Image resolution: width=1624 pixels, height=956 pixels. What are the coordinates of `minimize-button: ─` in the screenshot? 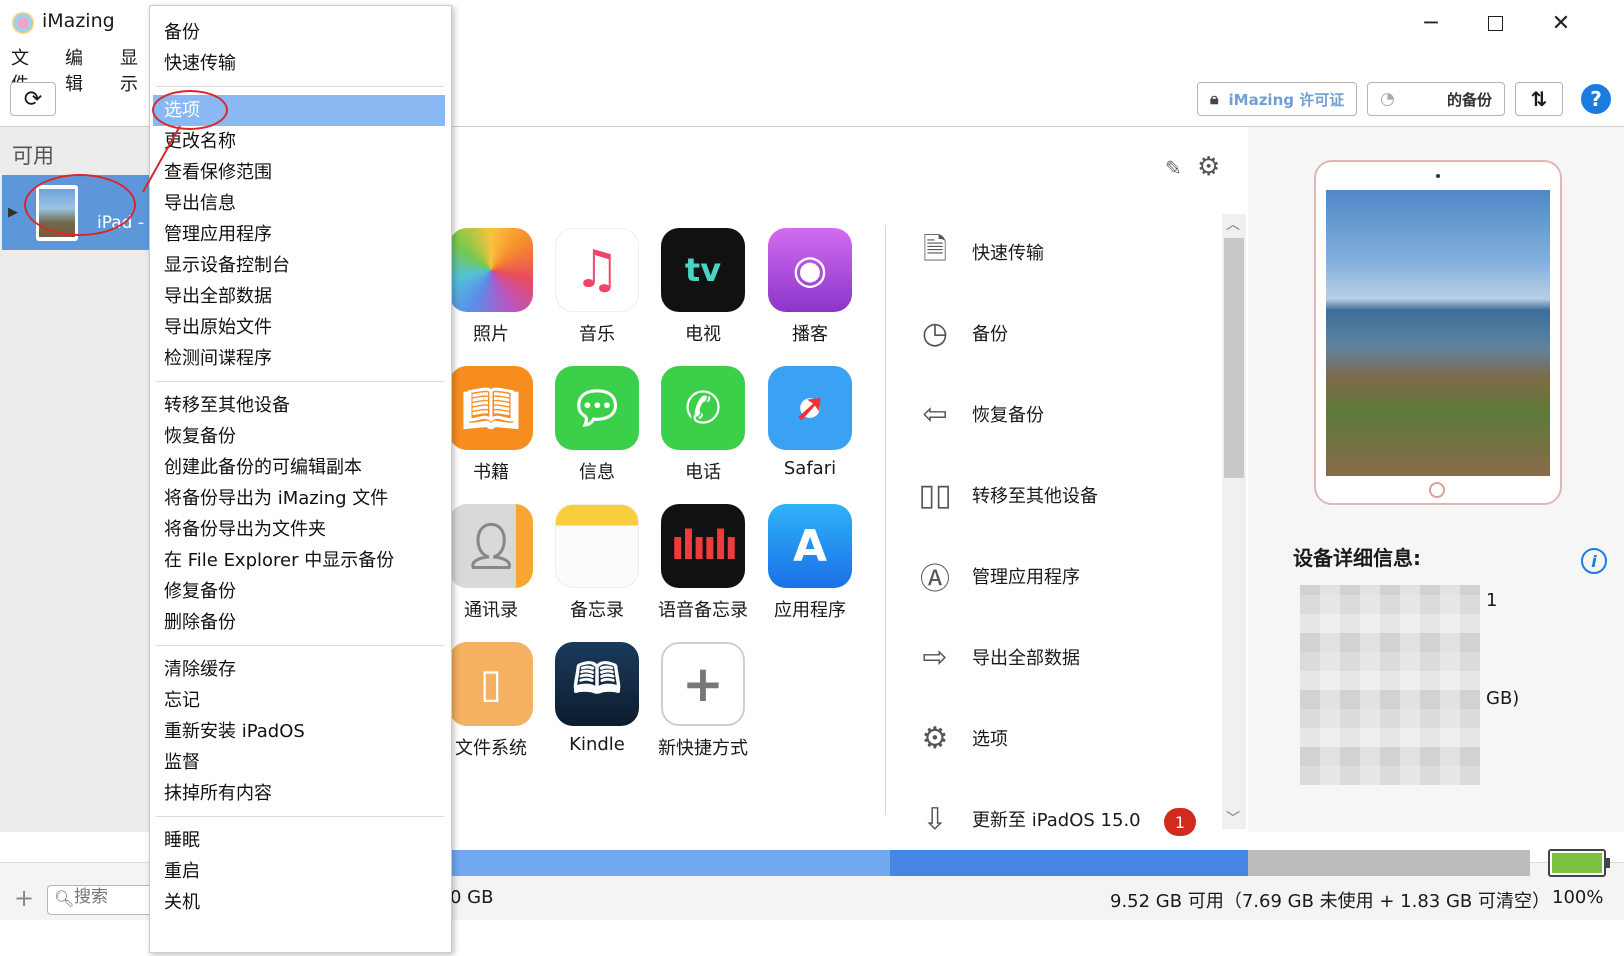 It's located at (1431, 23).